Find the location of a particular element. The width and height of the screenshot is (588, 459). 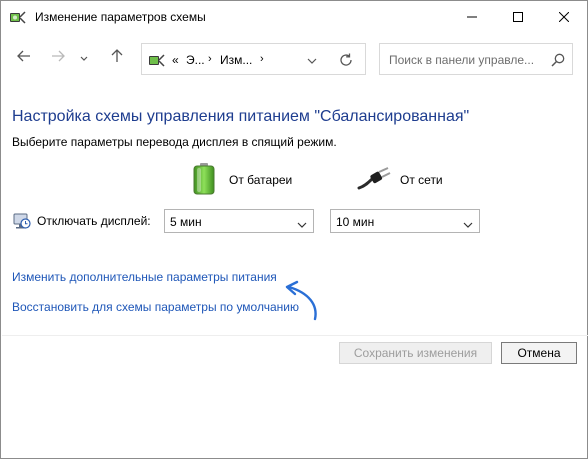

display-off-plugged-select: 10 мин is located at coordinates (405, 221).